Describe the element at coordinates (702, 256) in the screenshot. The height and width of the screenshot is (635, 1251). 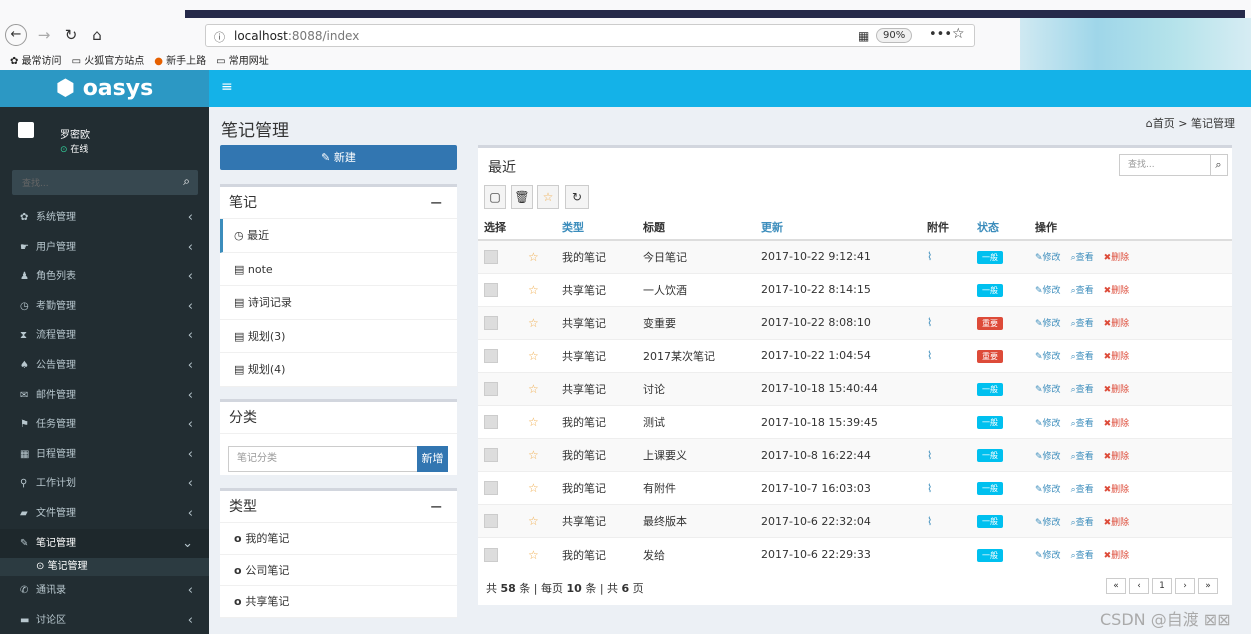
I see `note-title: 今日笔记` at that location.